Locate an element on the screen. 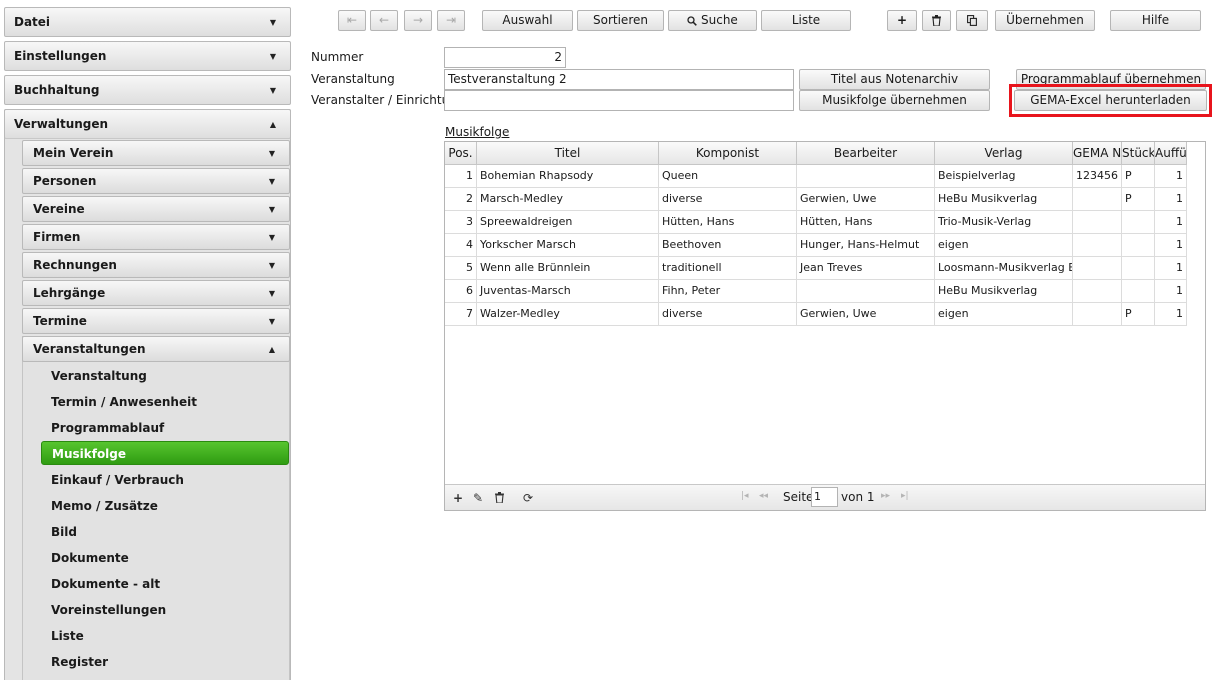  delete-button is located at coordinates (936, 20).